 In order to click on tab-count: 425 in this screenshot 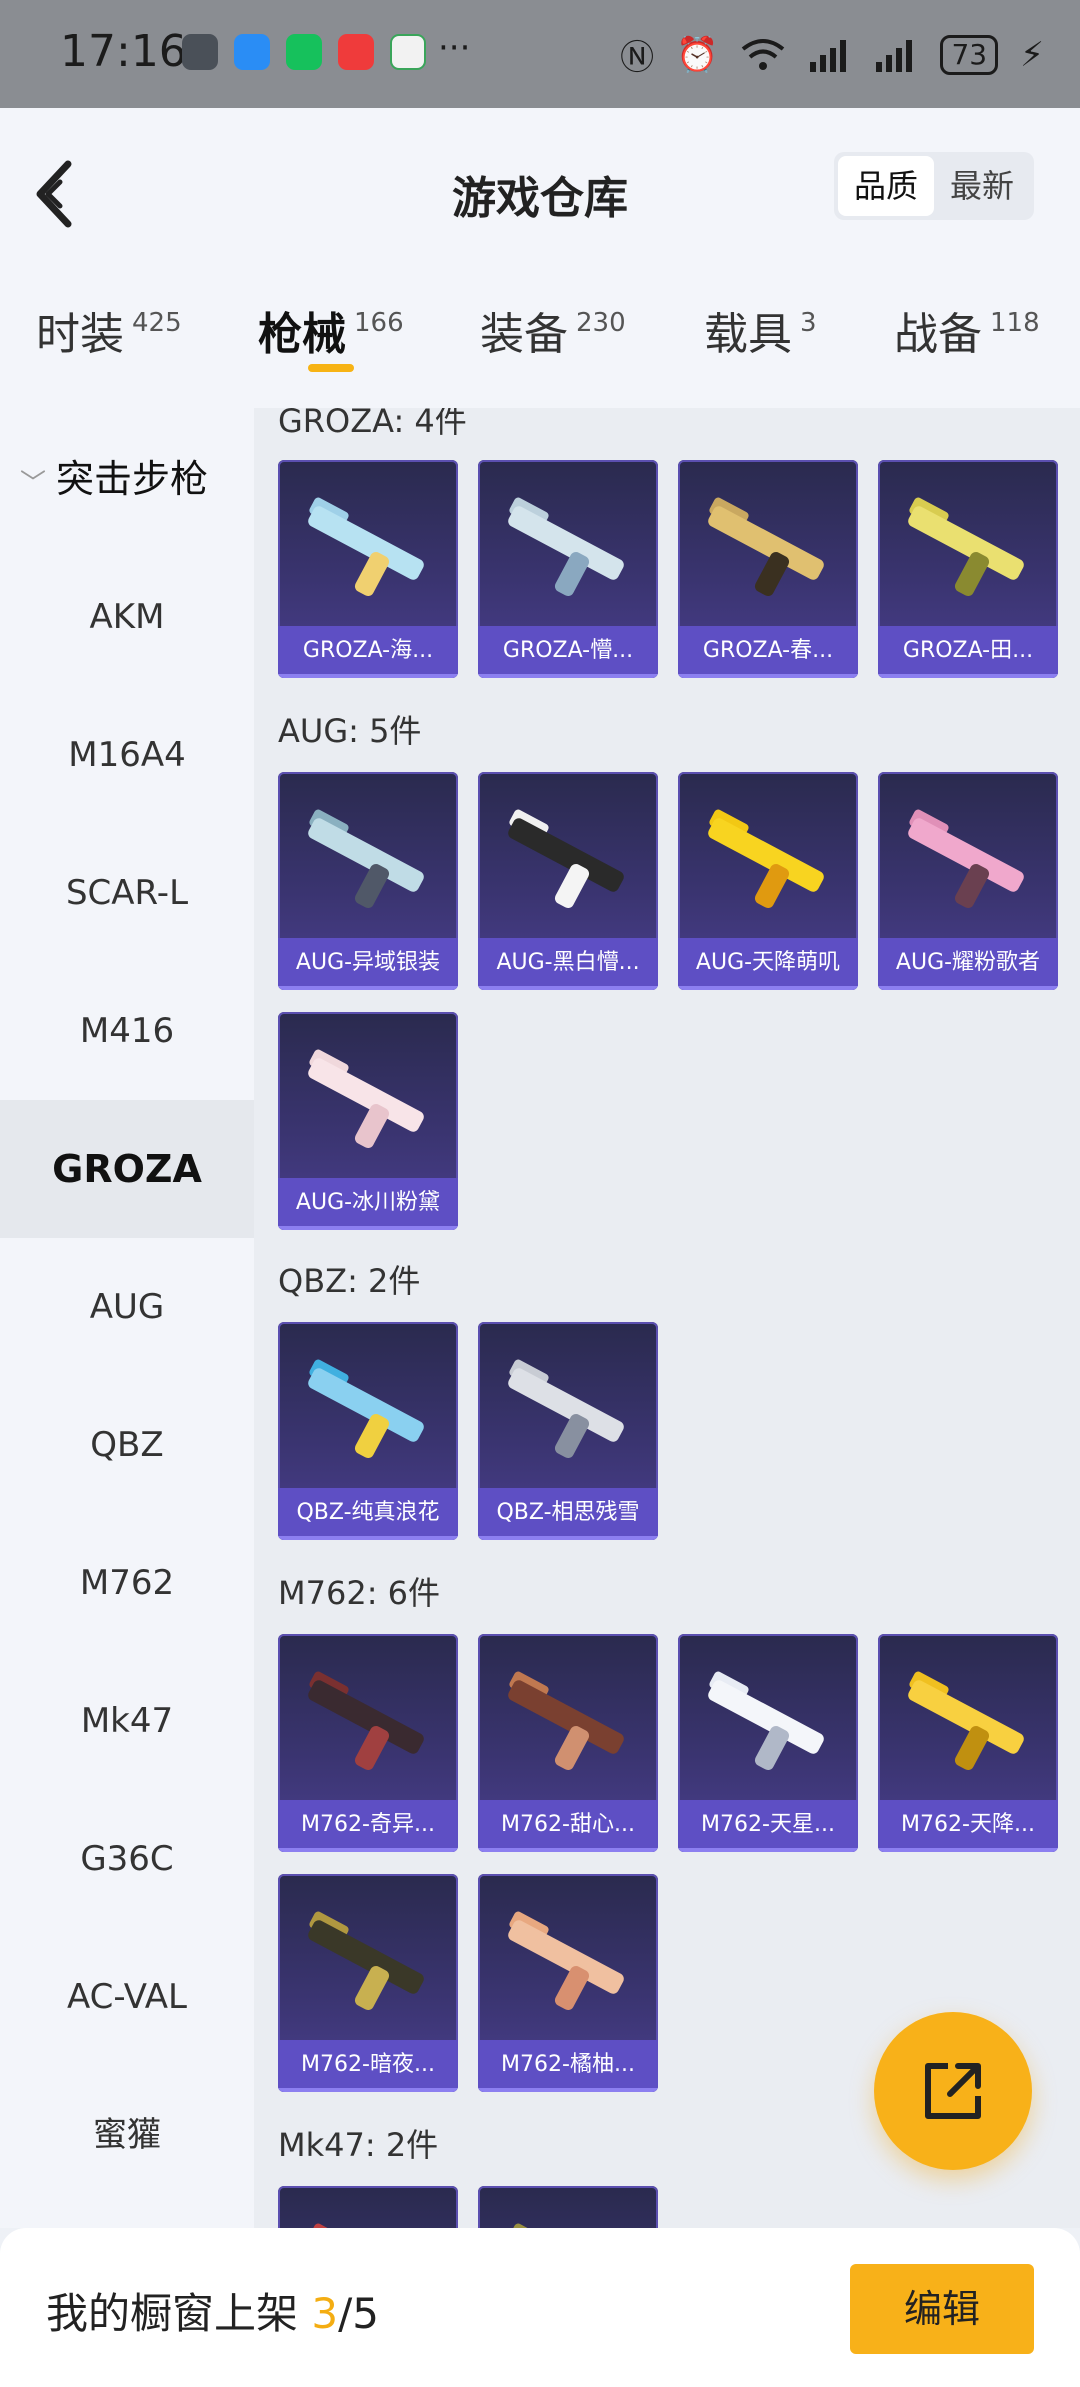, I will do `click(157, 323)`.